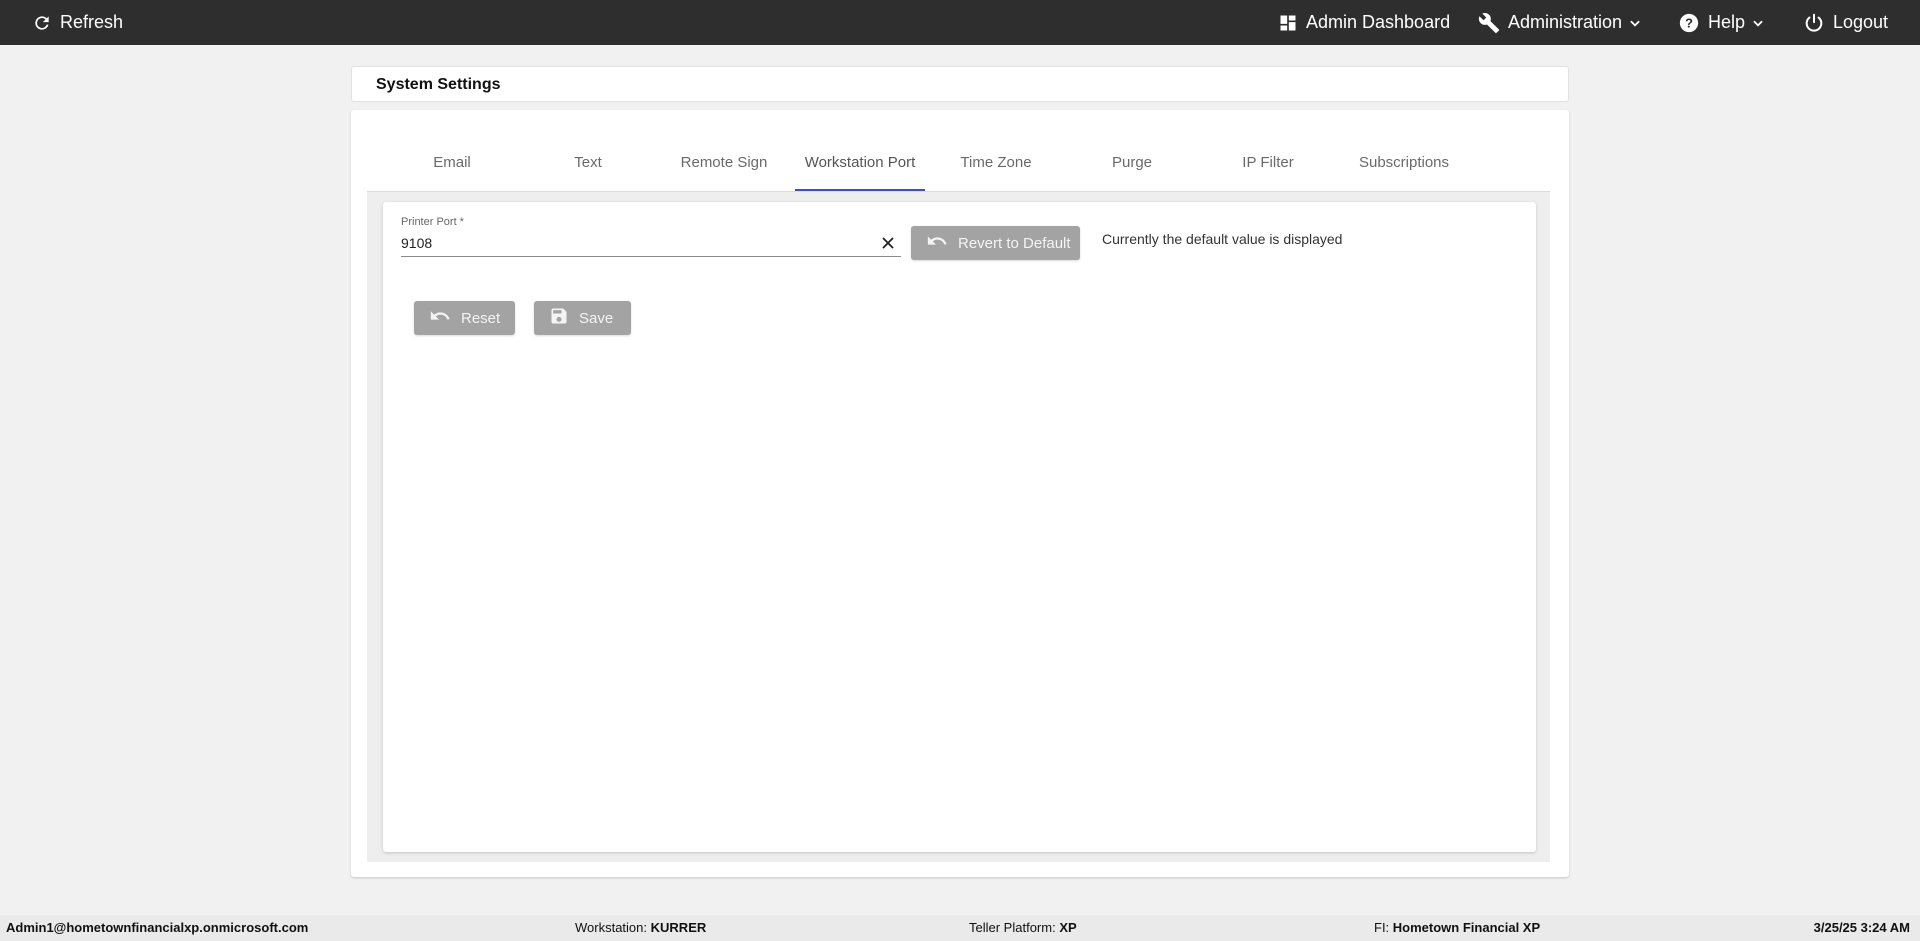 Image resolution: width=1920 pixels, height=941 pixels. Describe the element at coordinates (481, 318) in the screenshot. I see `reset-label: Reset` at that location.